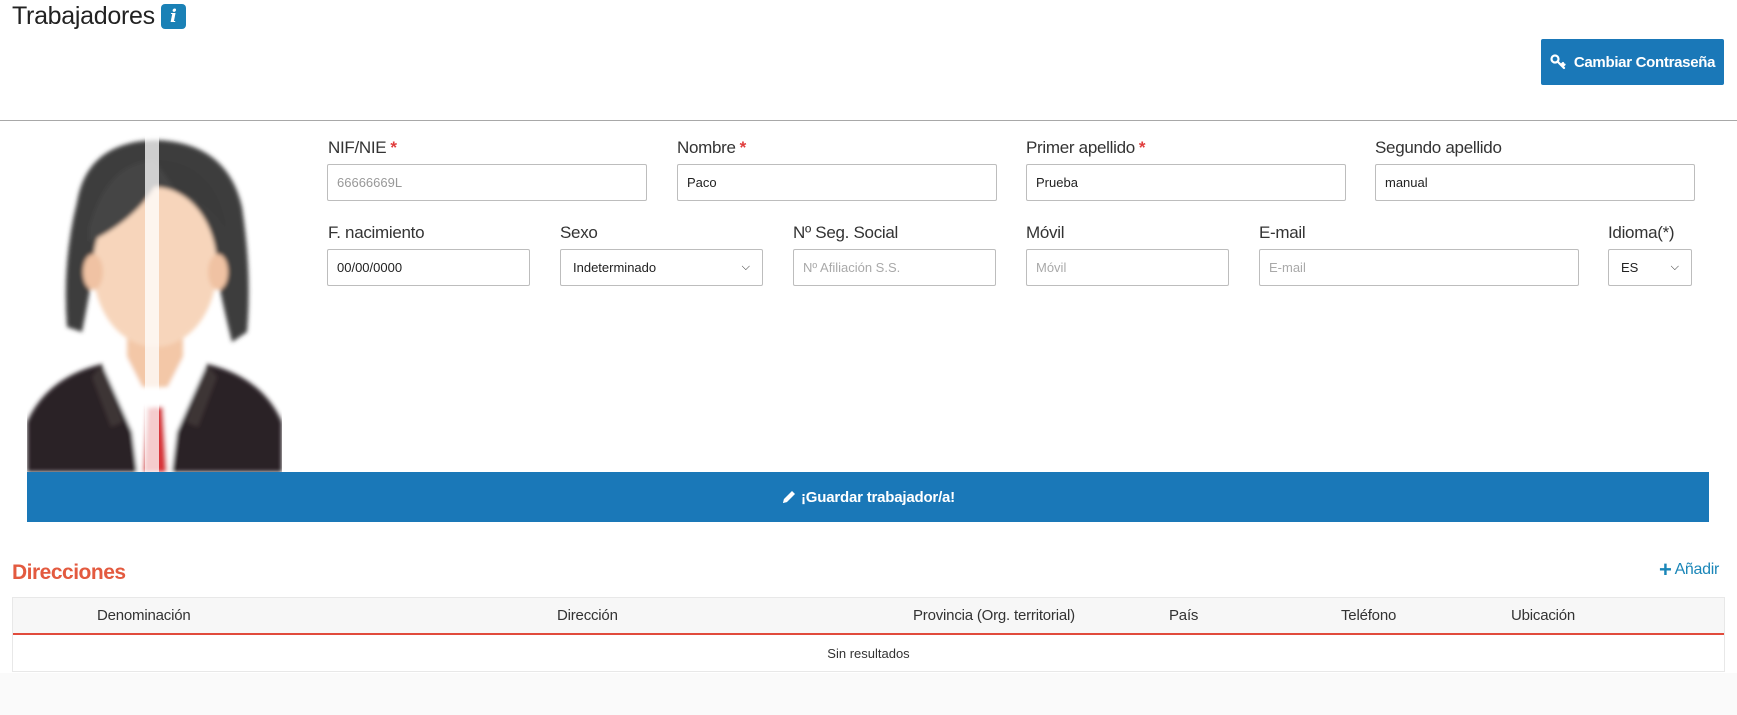 This screenshot has height=715, width=1737. Describe the element at coordinates (1127, 267) in the screenshot. I see `movil-input` at that location.